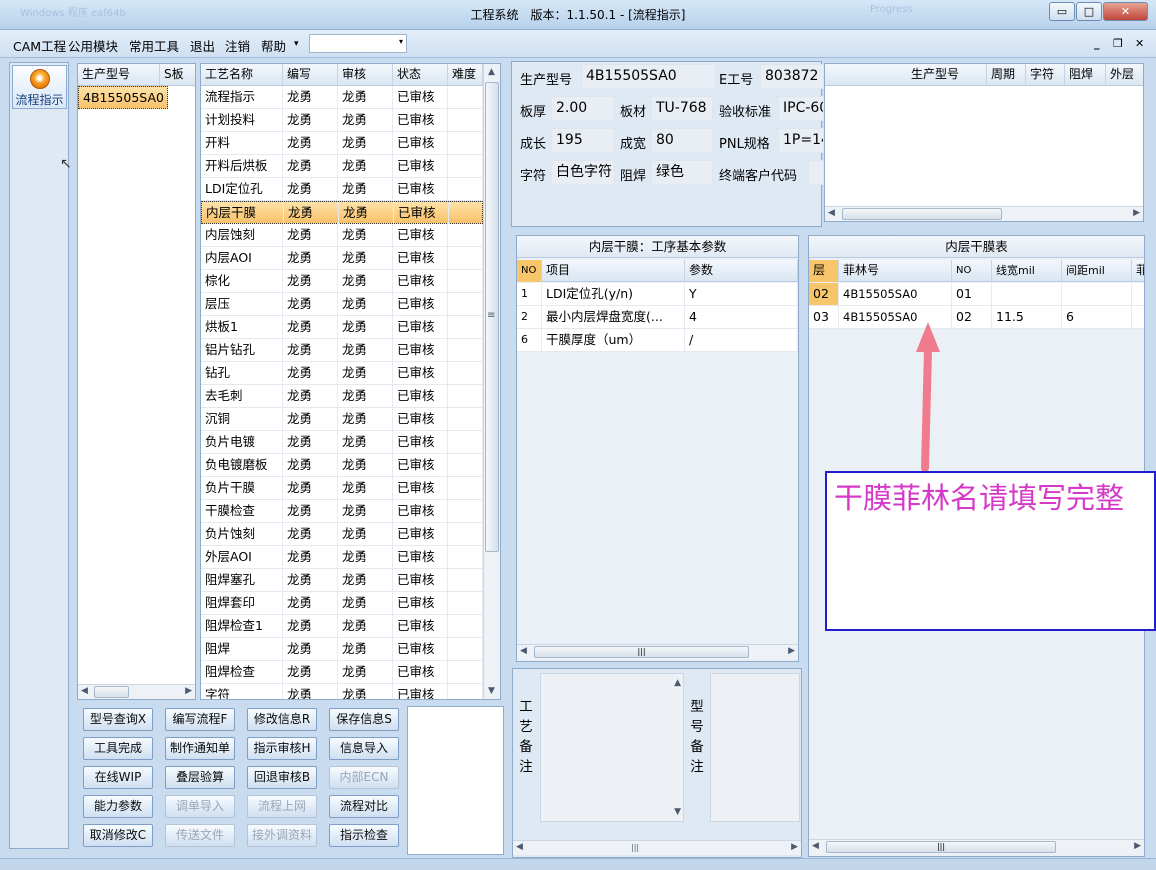 The height and width of the screenshot is (870, 1156). I want to click on process-row: 开料 龙勇 龙勇 已审核, so click(342, 143).